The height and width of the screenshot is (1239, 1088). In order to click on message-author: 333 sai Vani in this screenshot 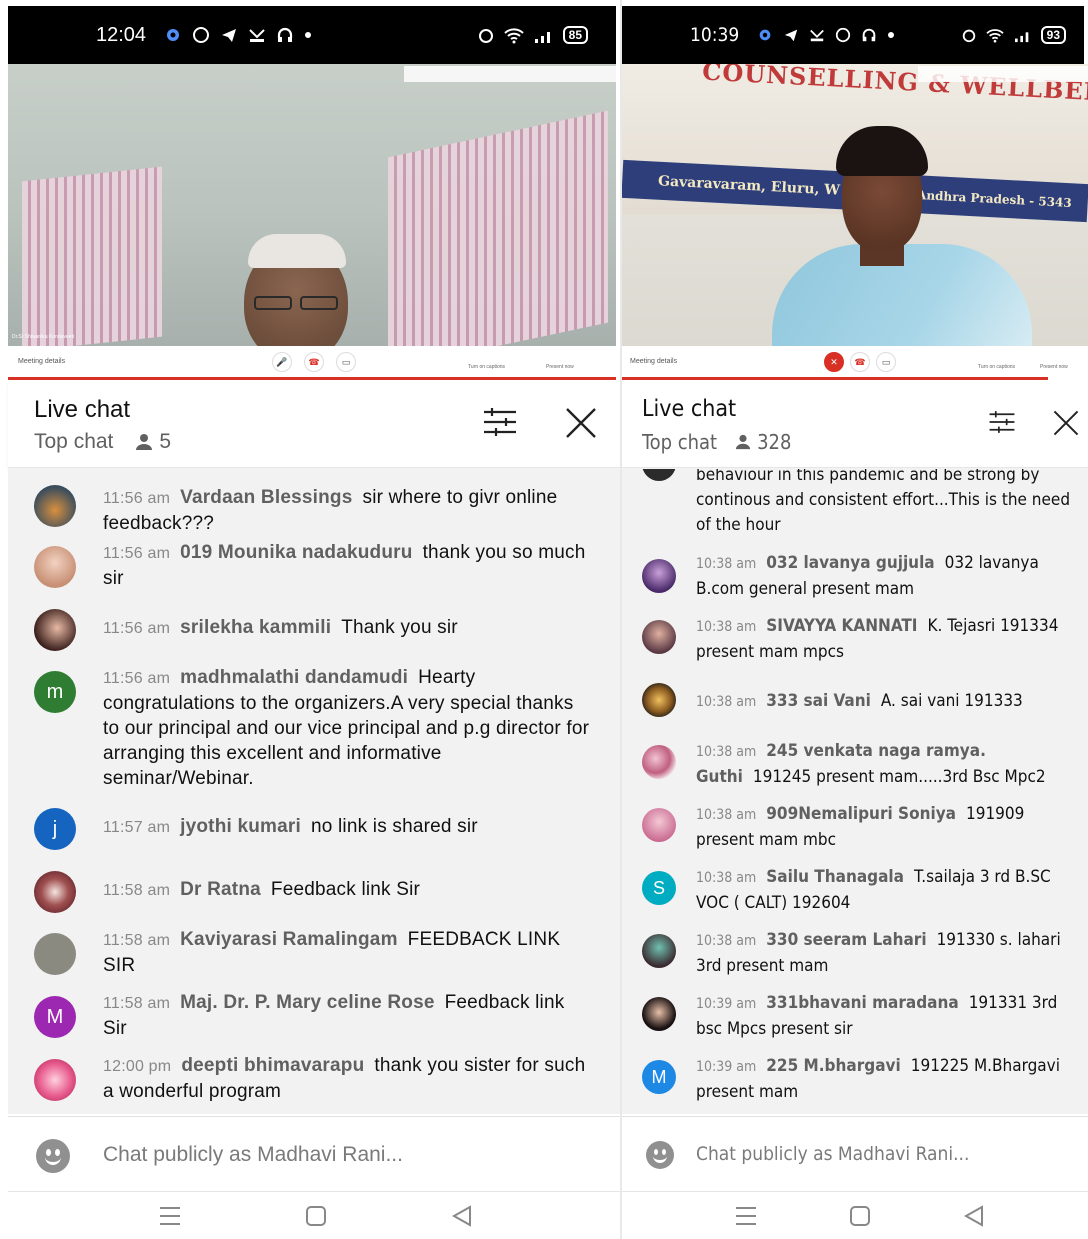, I will do `click(818, 701)`.